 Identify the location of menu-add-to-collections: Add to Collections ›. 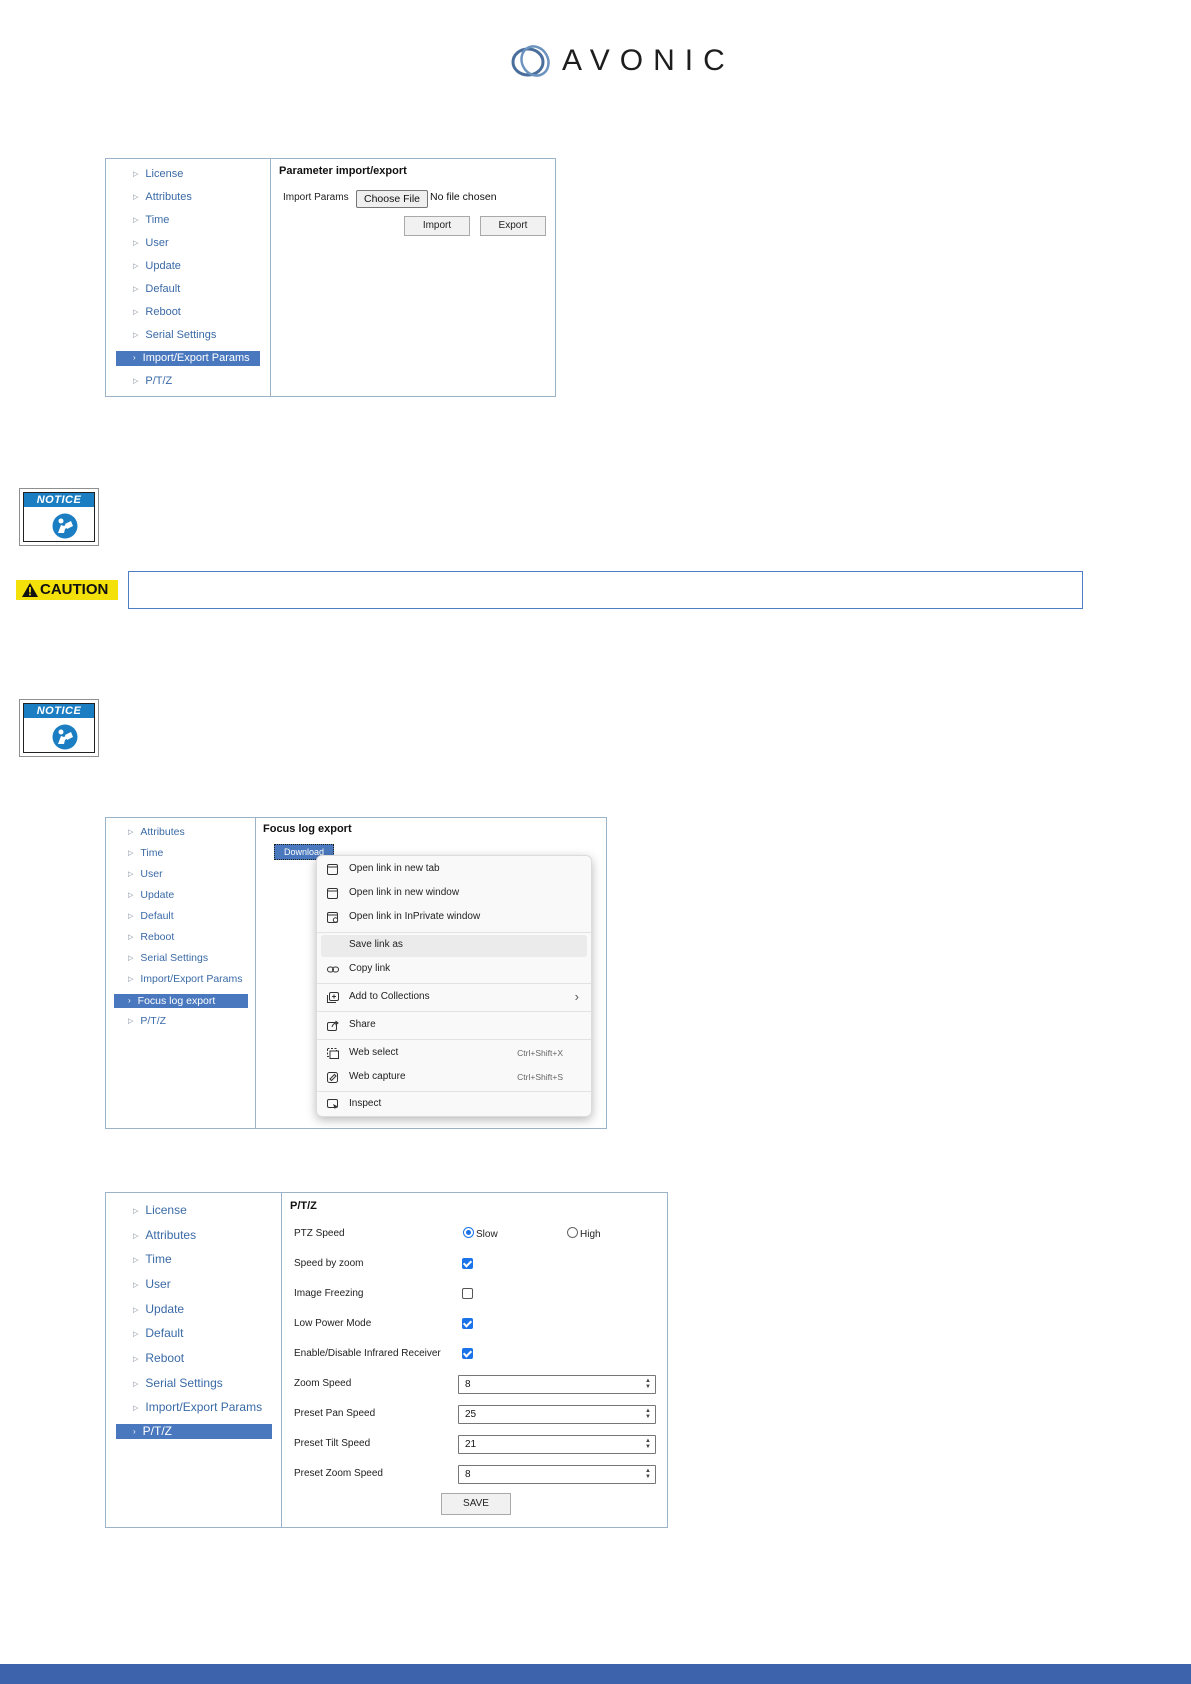
(454, 998).